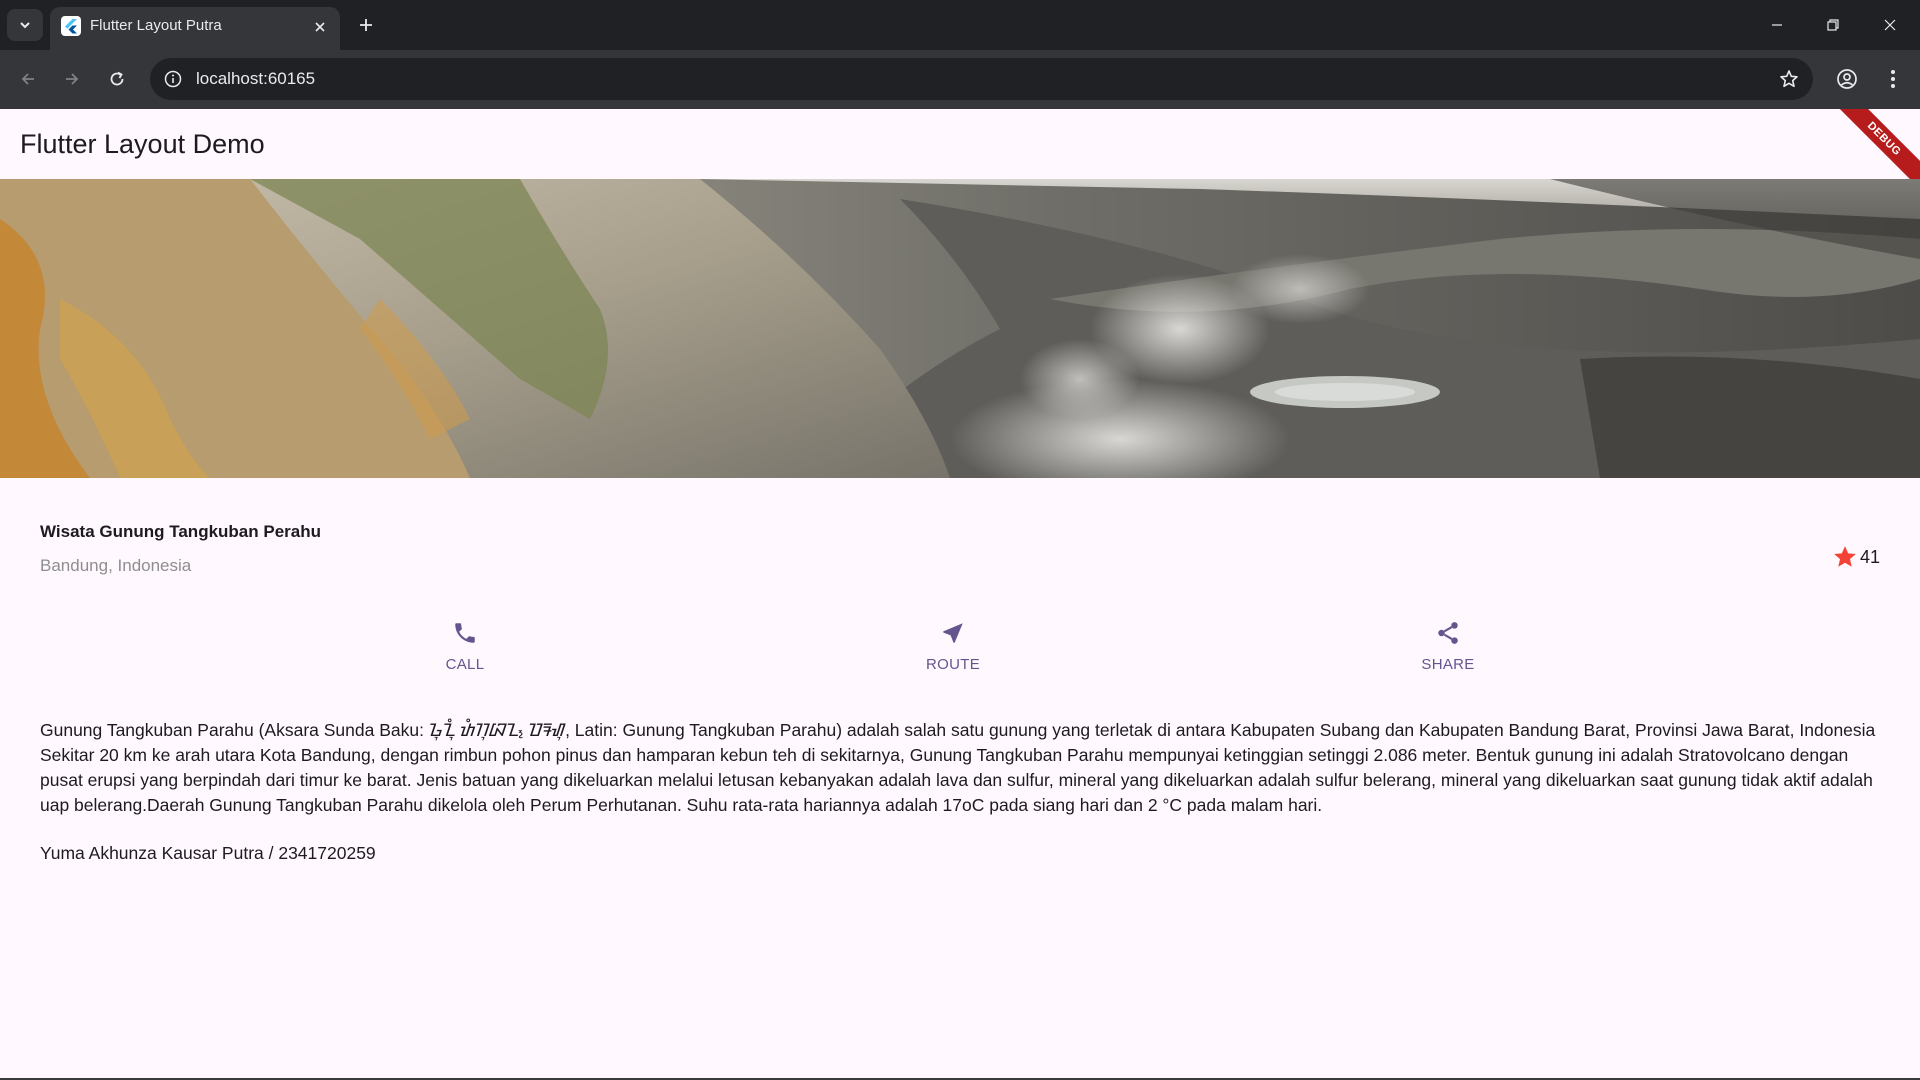 The width and height of the screenshot is (1920, 1080). I want to click on minimize-button, so click(1777, 25).